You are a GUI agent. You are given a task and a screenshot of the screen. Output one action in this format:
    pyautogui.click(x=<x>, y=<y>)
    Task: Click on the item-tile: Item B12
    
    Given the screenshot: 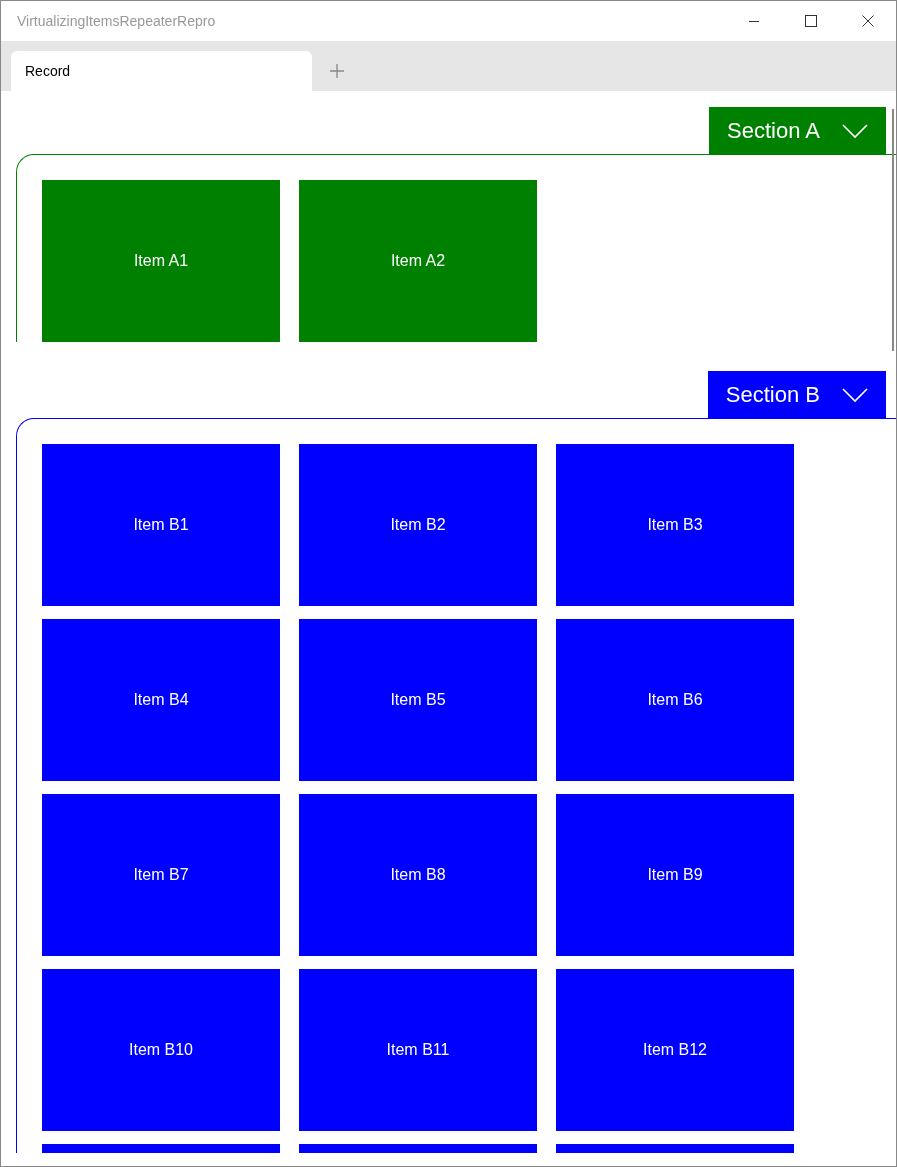 What is the action you would take?
    pyautogui.click(x=675, y=1050)
    